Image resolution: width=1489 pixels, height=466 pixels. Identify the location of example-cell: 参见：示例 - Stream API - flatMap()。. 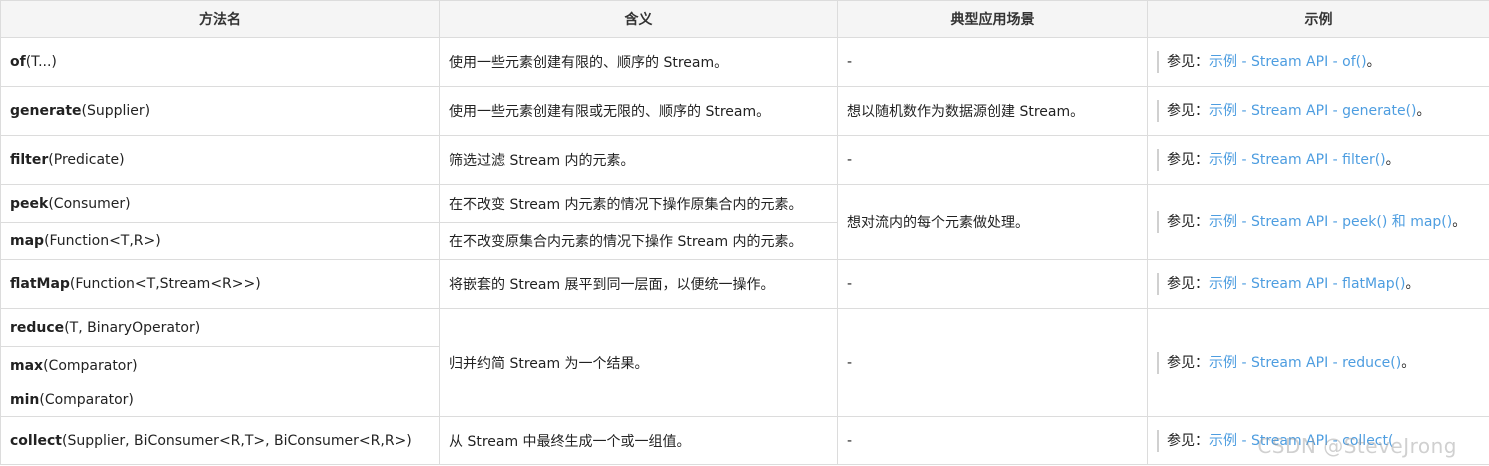
(1318, 284).